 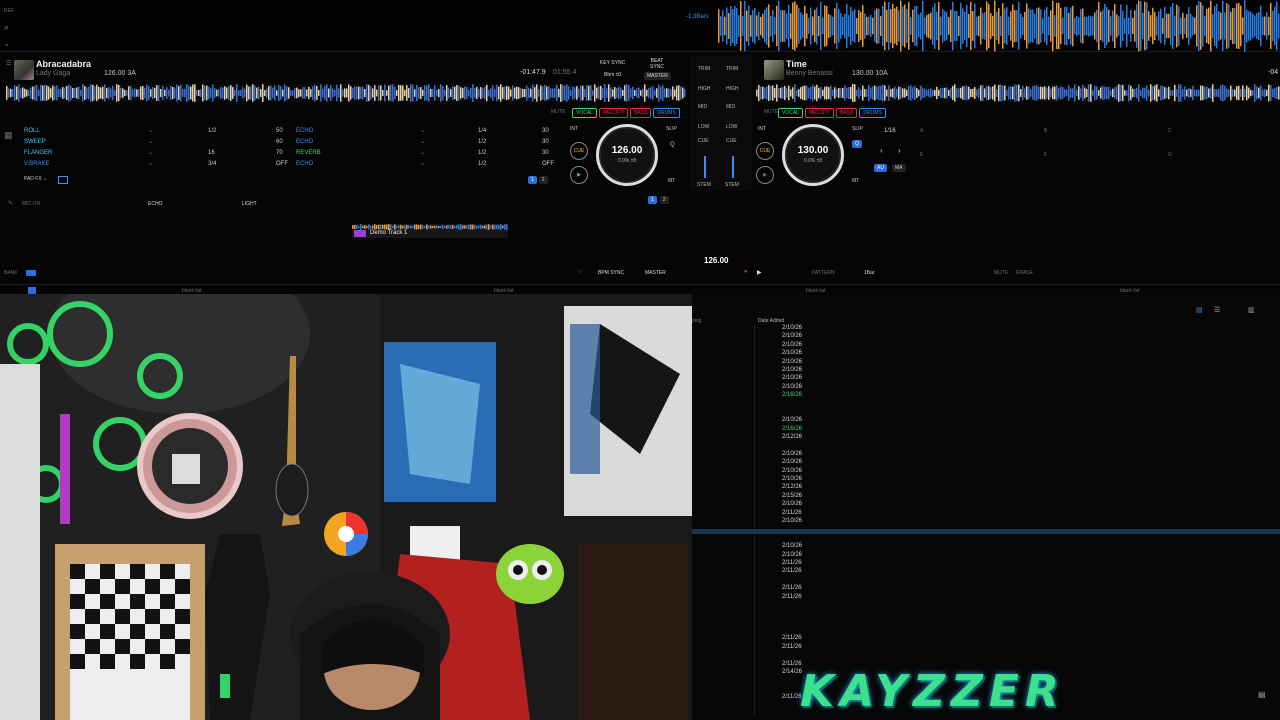 I want to click on browser-settings-icon: ▤, so click(x=1262, y=694).